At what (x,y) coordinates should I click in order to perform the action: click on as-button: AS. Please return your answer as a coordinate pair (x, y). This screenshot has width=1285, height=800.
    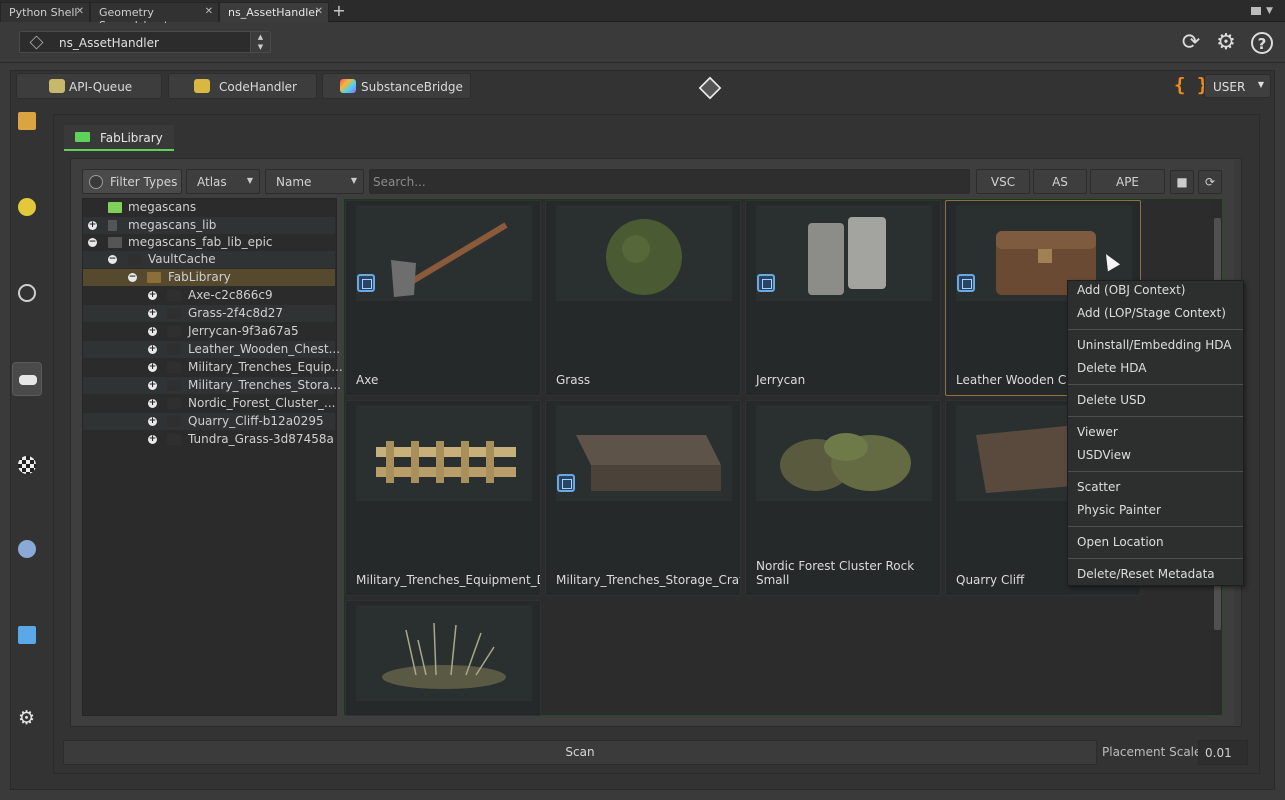
    Looking at the image, I should click on (1060, 181).